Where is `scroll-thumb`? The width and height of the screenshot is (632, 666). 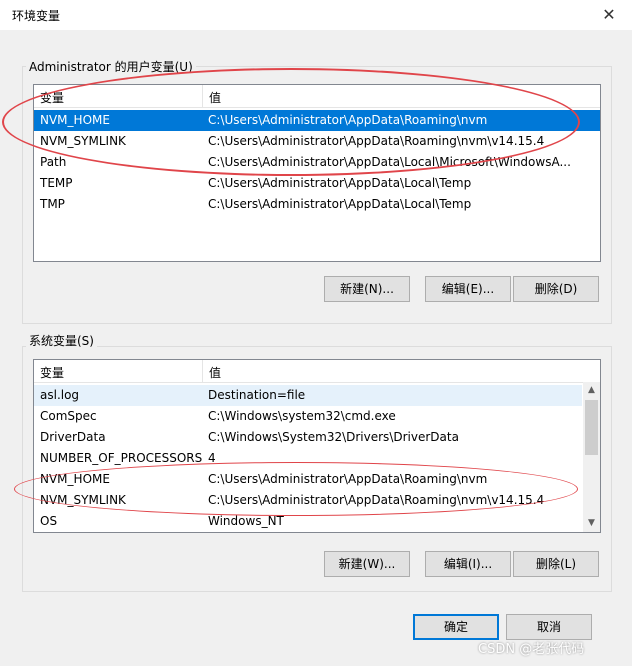
scroll-thumb is located at coordinates (591, 427).